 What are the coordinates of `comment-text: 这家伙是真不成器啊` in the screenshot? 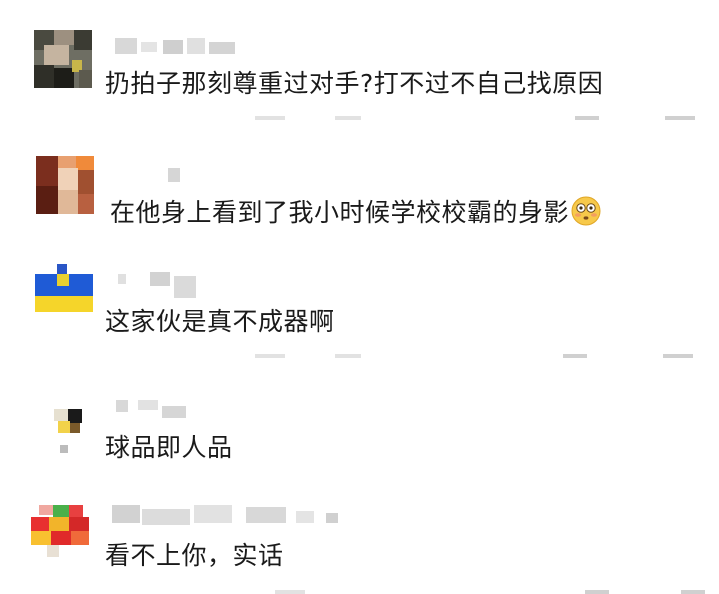 It's located at (220, 321).